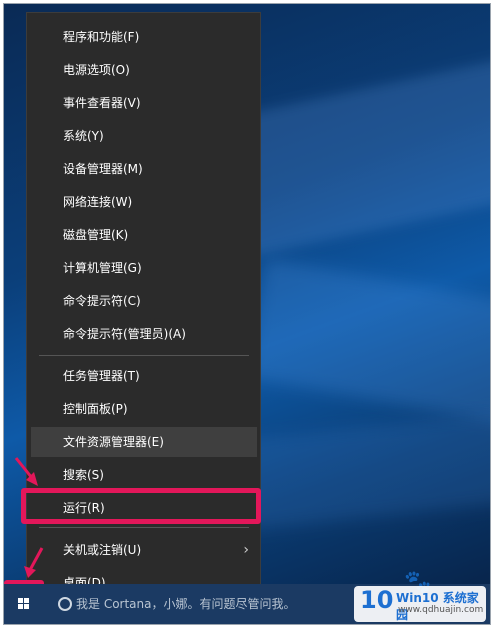 The height and width of the screenshot is (627, 494). Describe the element at coordinates (144, 136) in the screenshot. I see `menu-item-system: 系统(Y)` at that location.